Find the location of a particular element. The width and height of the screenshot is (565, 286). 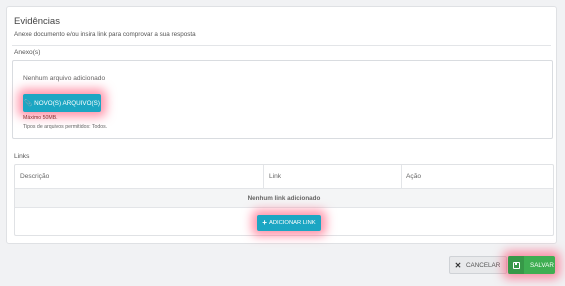

divider is located at coordinates (281, 45).